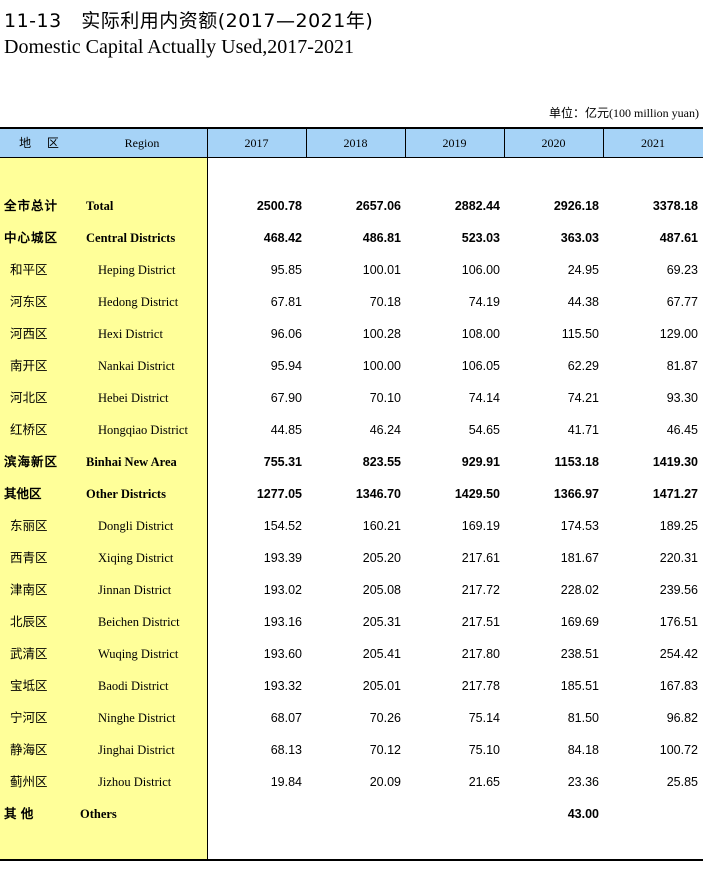 The height and width of the screenshot is (894, 703). Describe the element at coordinates (130, 334) in the screenshot. I see `region-name-en: Hexi District` at that location.